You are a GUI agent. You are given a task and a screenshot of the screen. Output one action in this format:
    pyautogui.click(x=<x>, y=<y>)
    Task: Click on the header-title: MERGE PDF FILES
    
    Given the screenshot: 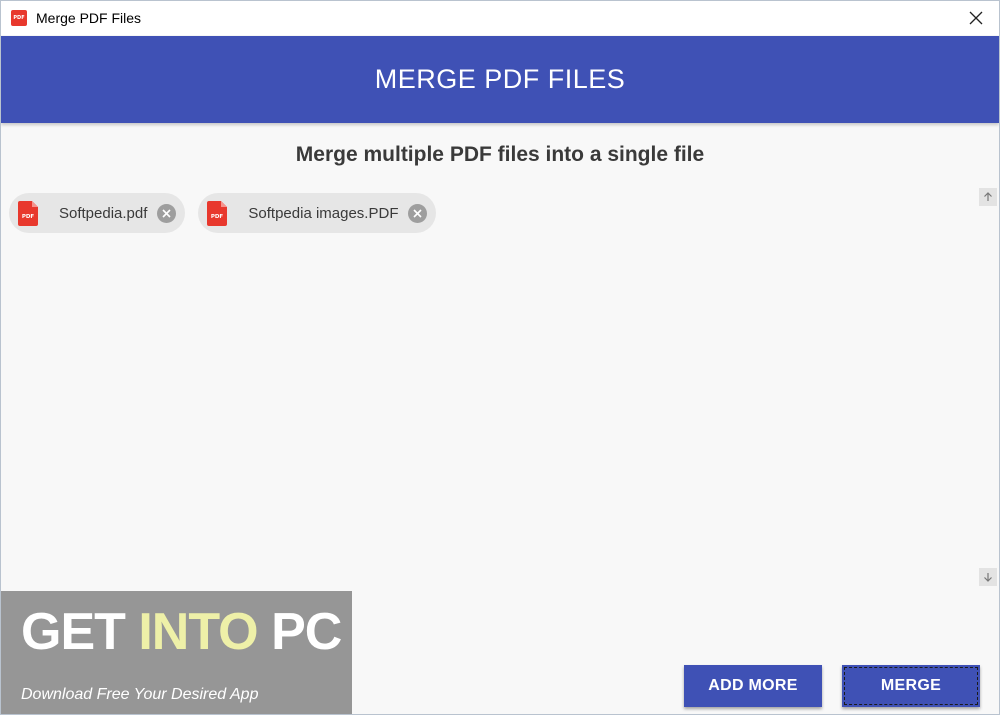 What is the action you would take?
    pyautogui.click(x=500, y=79)
    